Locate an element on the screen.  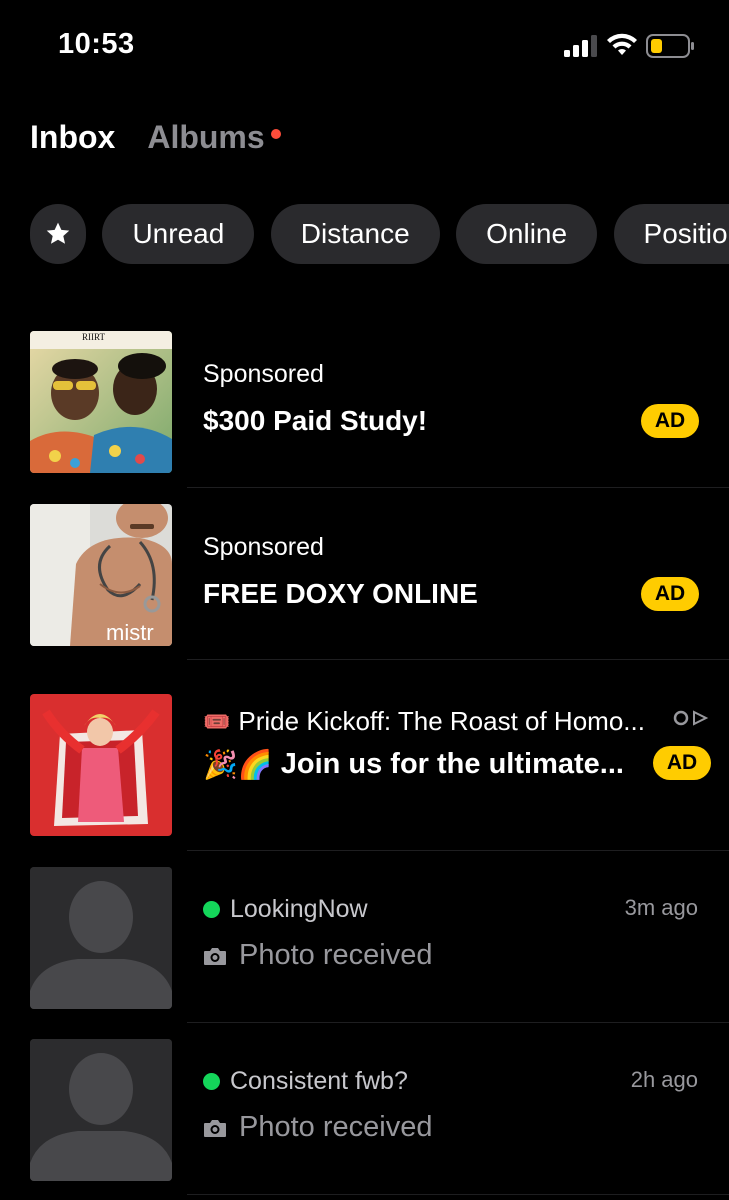
albums-notification-dot is located at coordinates (275, 134).